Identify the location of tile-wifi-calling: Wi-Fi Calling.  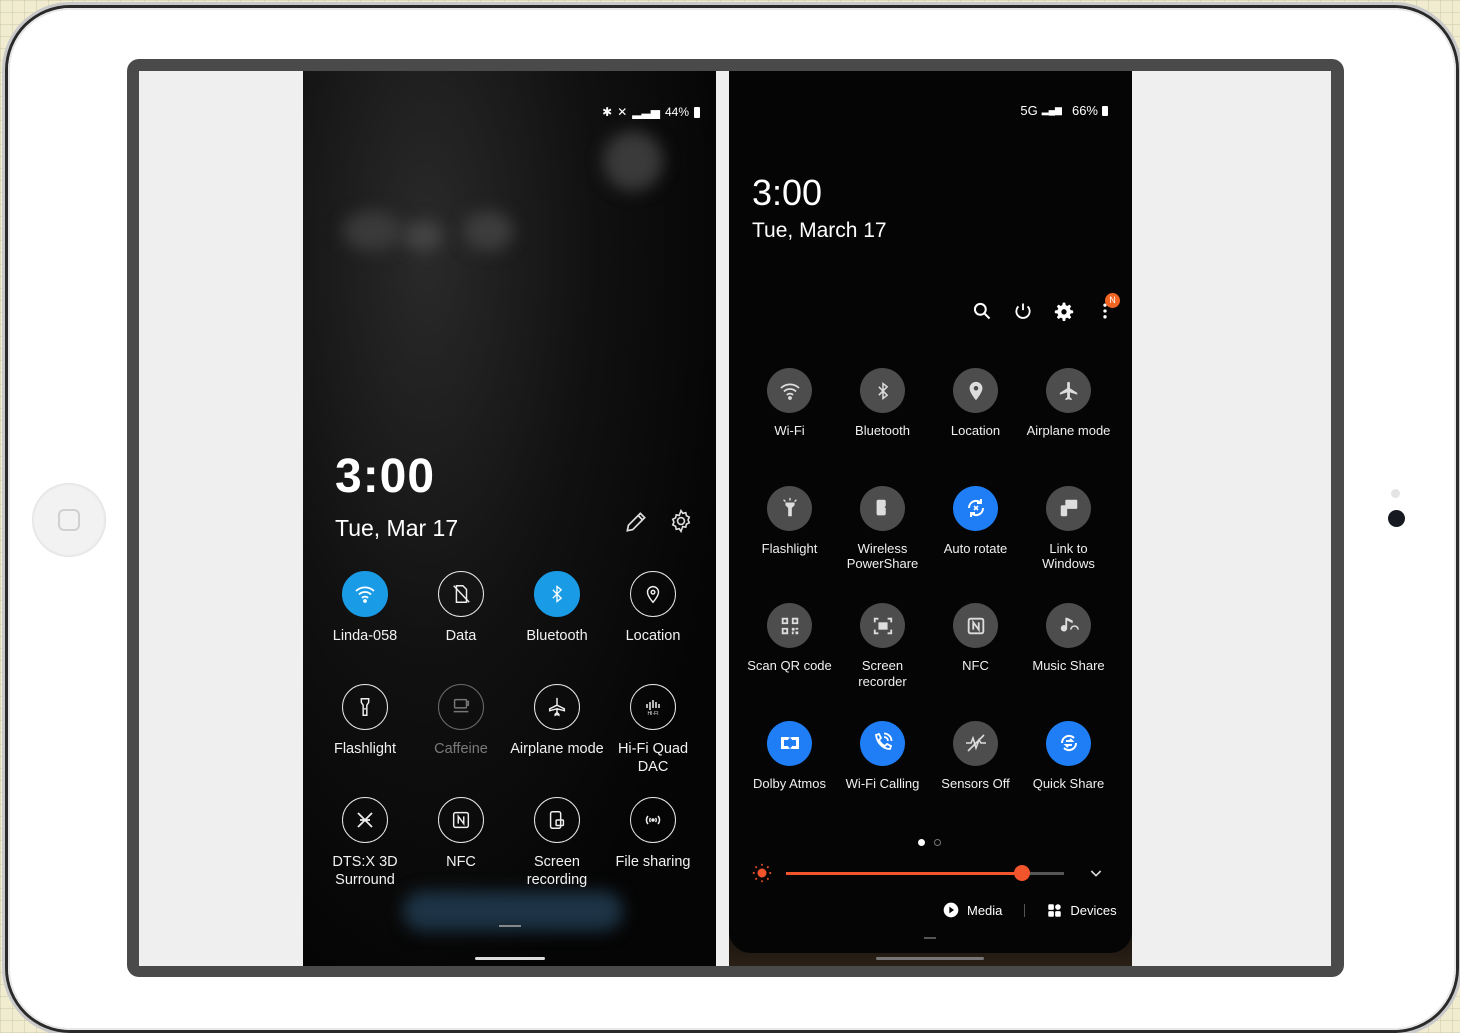
(882, 779).